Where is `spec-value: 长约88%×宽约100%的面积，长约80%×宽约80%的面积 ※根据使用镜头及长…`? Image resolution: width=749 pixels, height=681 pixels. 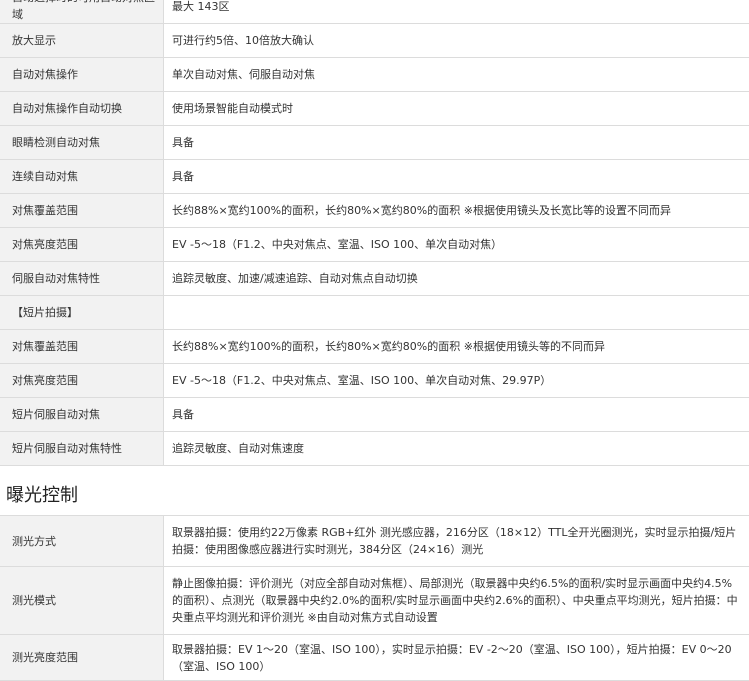 spec-value: 长约88%×宽约100%的面积，长约80%×宽约80%的面积 ※根据使用镜头及长… is located at coordinates (456, 211).